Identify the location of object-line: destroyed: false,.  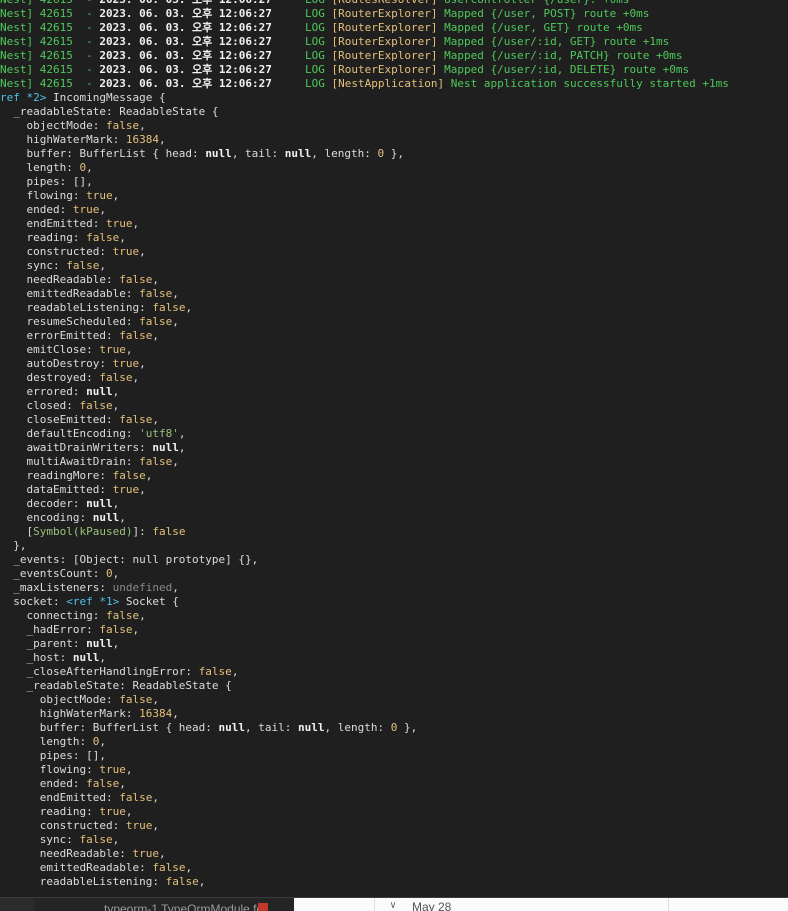
(69, 378).